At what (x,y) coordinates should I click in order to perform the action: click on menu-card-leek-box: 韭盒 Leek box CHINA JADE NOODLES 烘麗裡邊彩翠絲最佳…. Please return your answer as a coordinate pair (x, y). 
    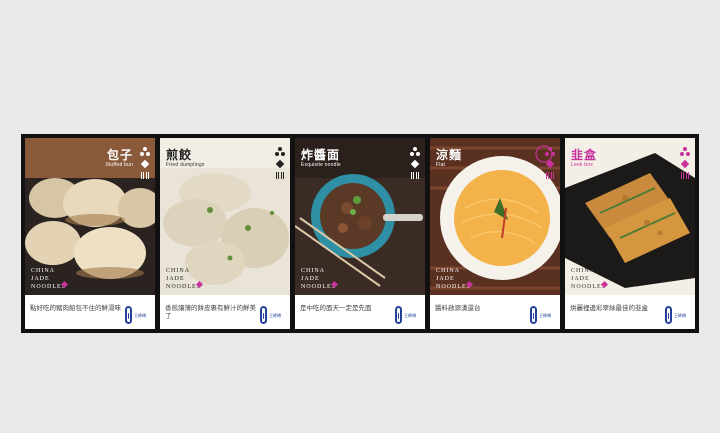
    Looking at the image, I should click on (630, 233).